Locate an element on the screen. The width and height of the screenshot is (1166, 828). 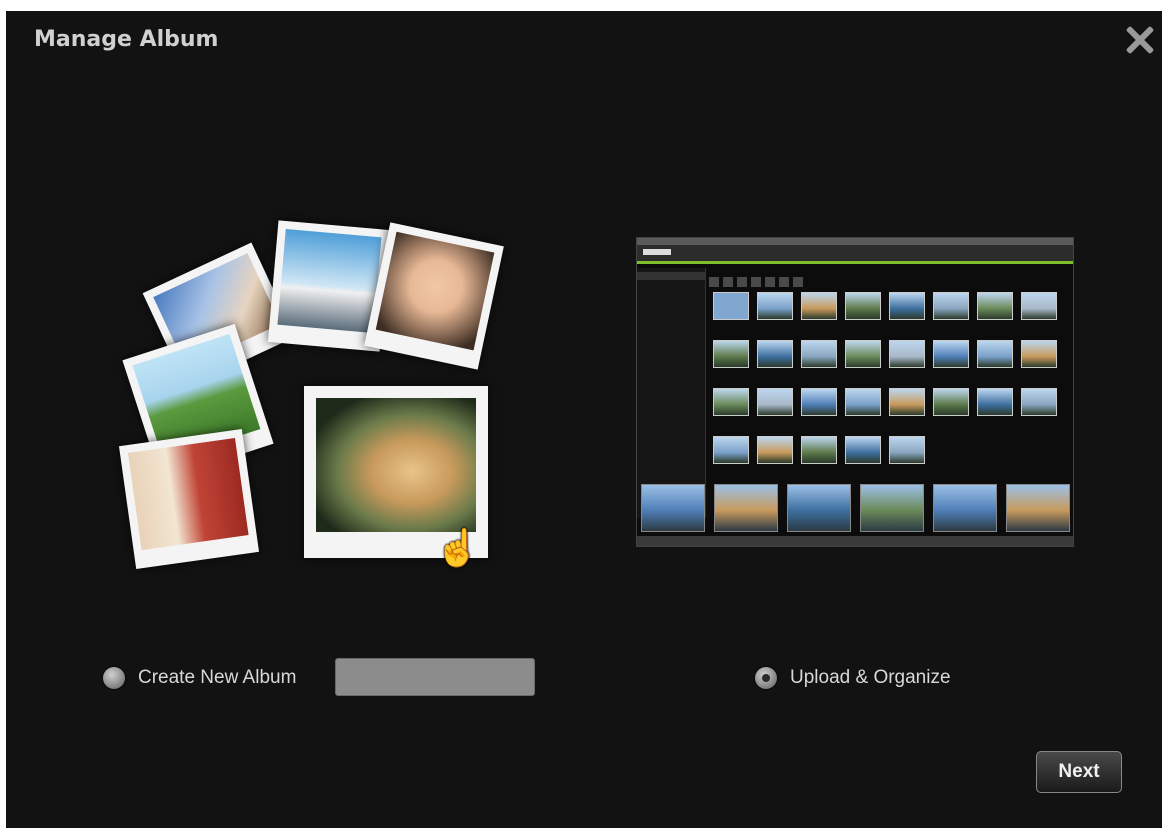
upload-organize-option: Upload & Organize is located at coordinates (853, 678).